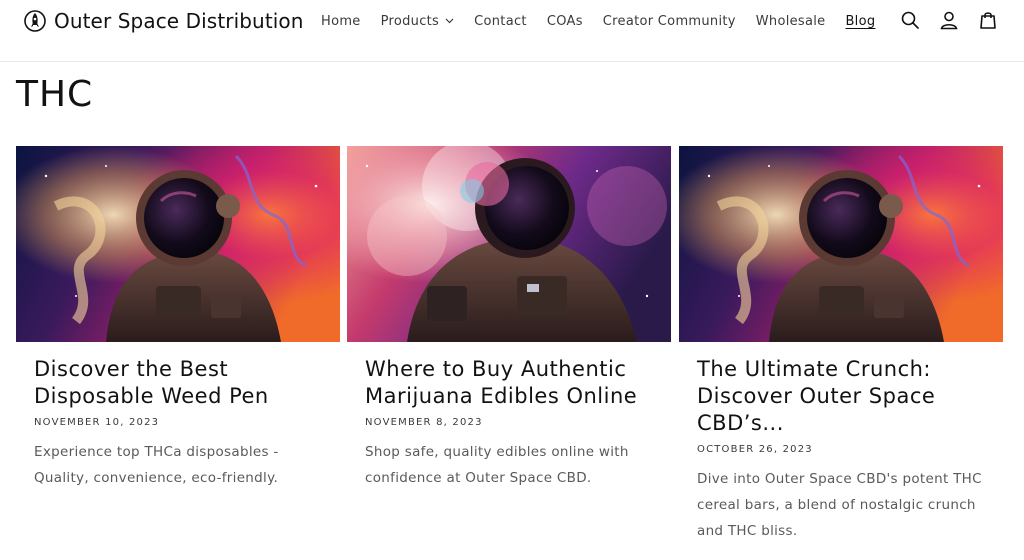  I want to click on header-actions, so click(949, 20).